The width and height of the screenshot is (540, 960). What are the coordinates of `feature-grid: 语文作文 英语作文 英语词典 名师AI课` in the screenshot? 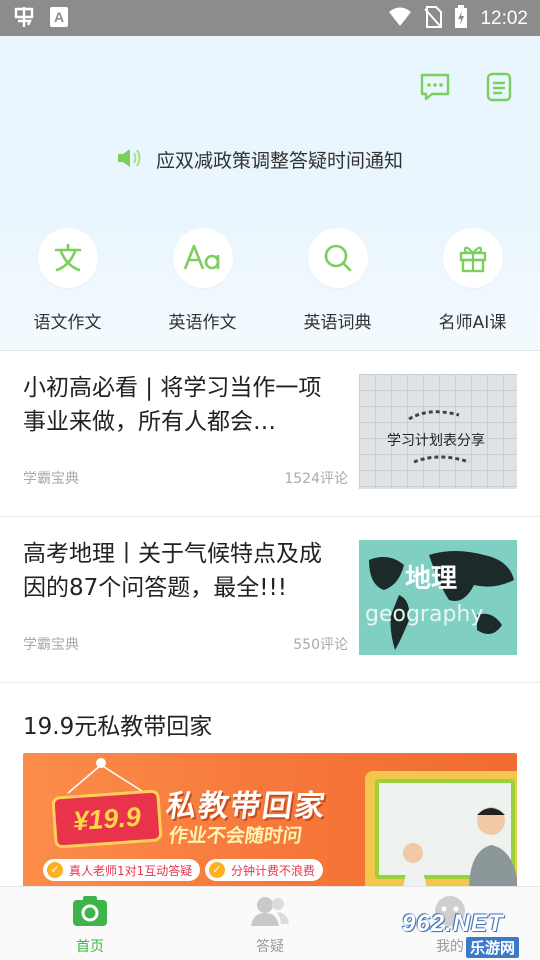 It's located at (270, 280).